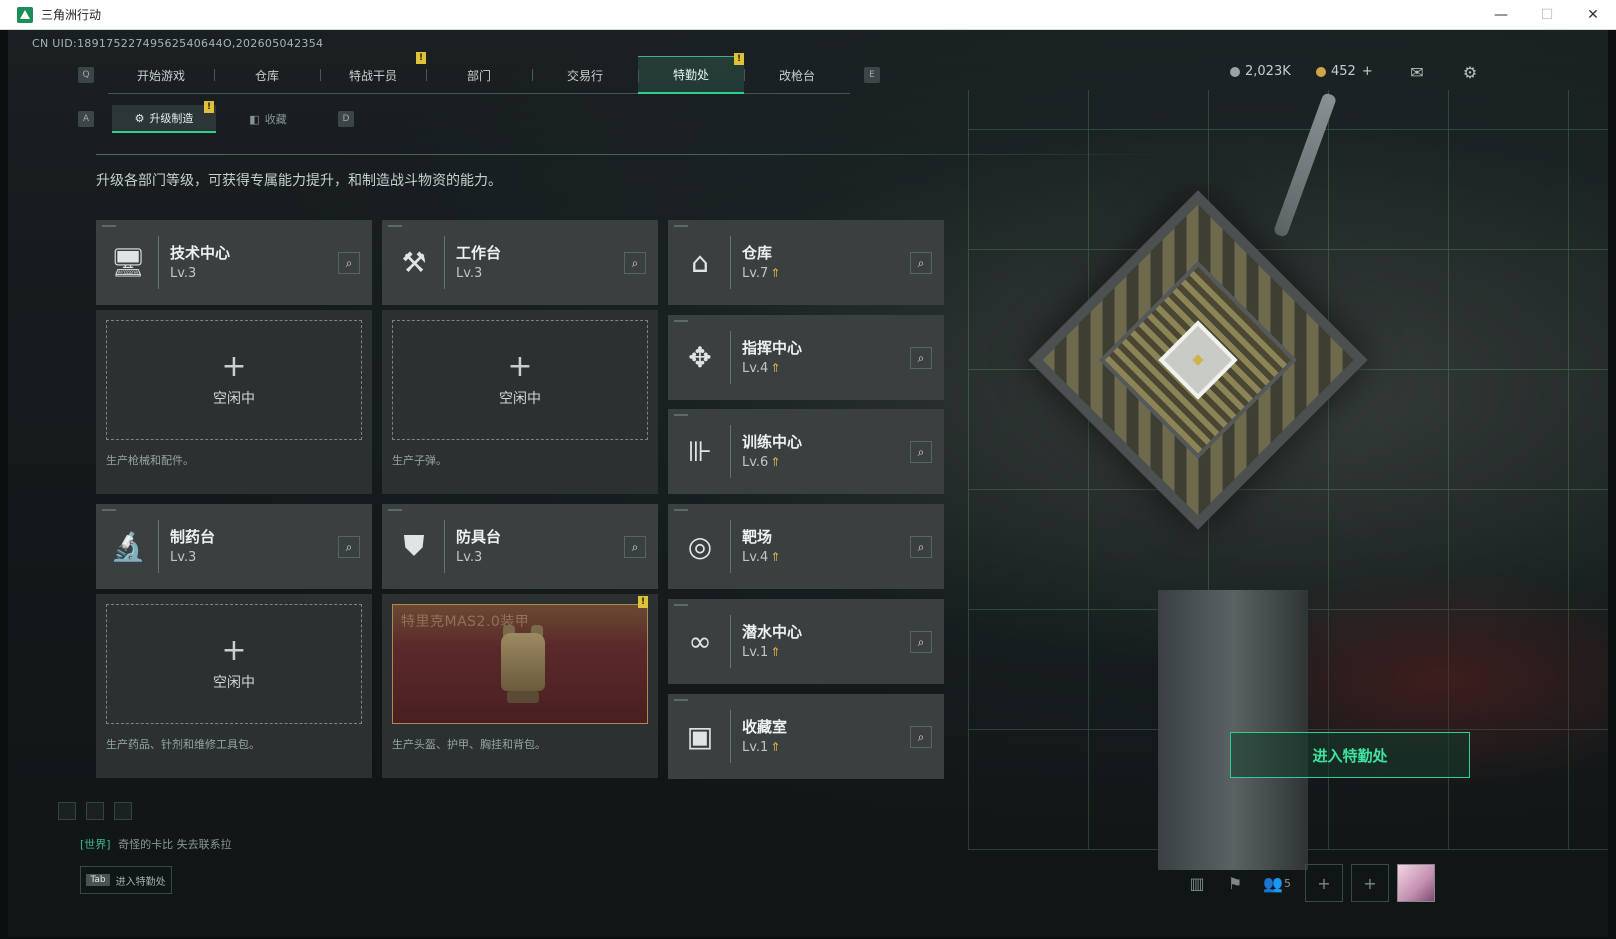 The image size is (1616, 939). I want to click on tab-departments: 部门, so click(479, 75).